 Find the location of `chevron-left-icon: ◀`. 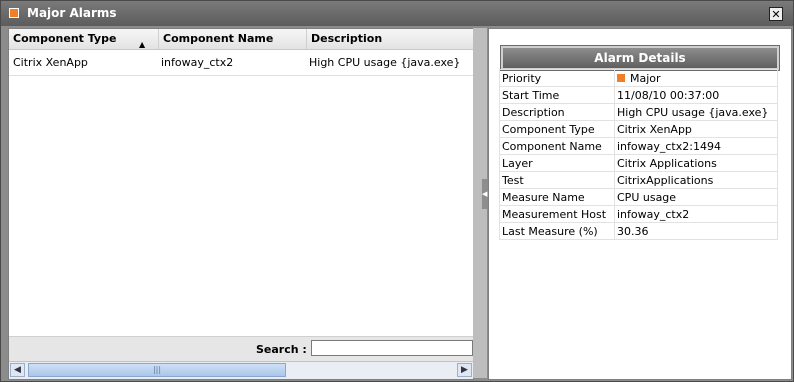

chevron-left-icon: ◀ is located at coordinates (17, 370).